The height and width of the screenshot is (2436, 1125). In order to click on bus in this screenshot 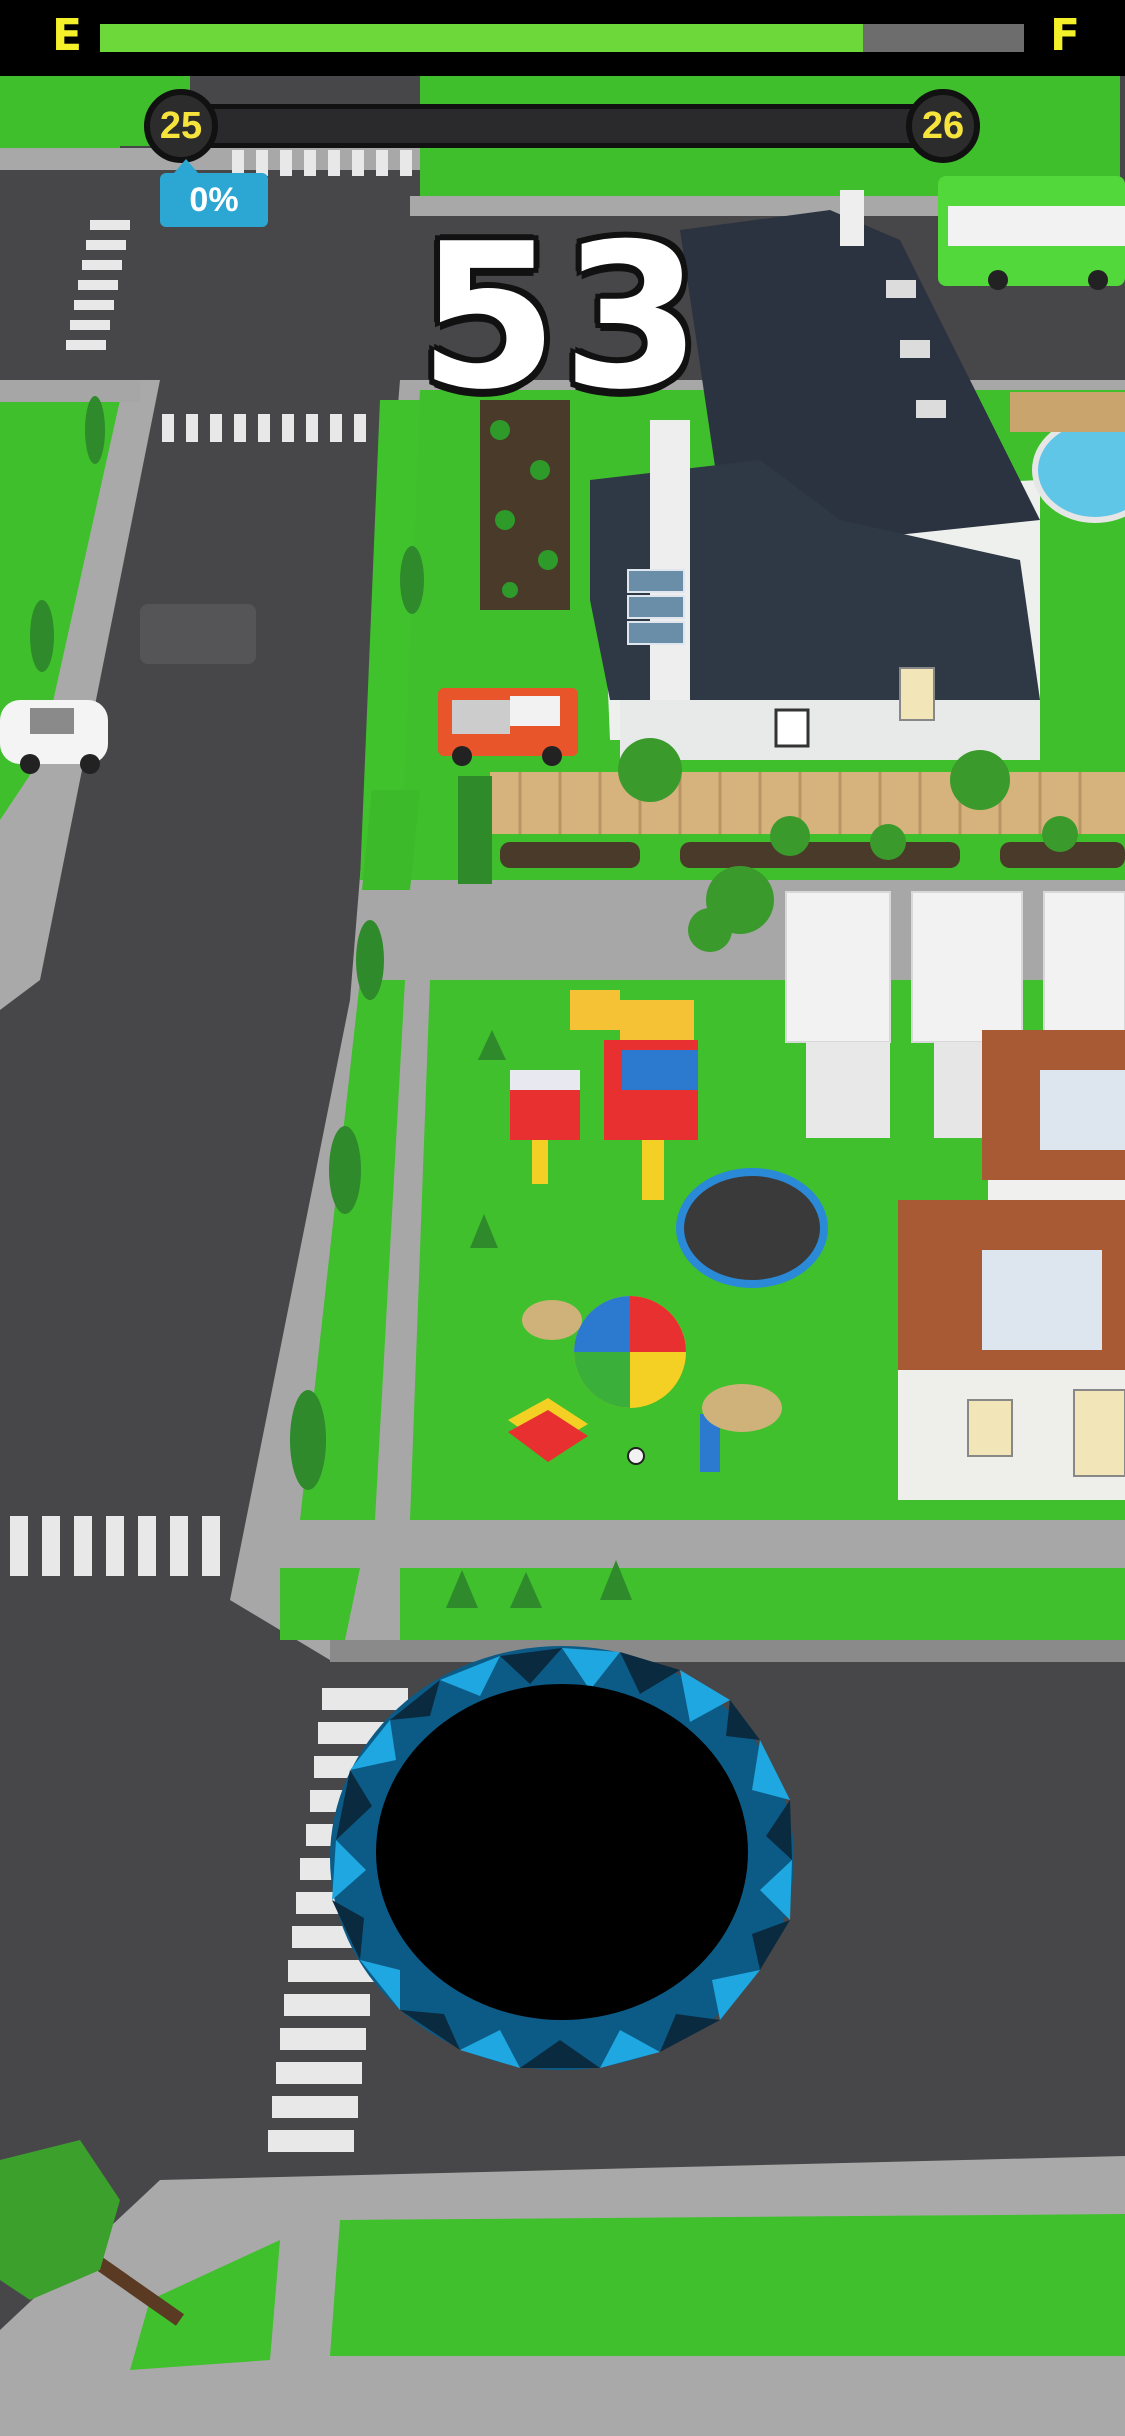, I will do `click(1031, 233)`.